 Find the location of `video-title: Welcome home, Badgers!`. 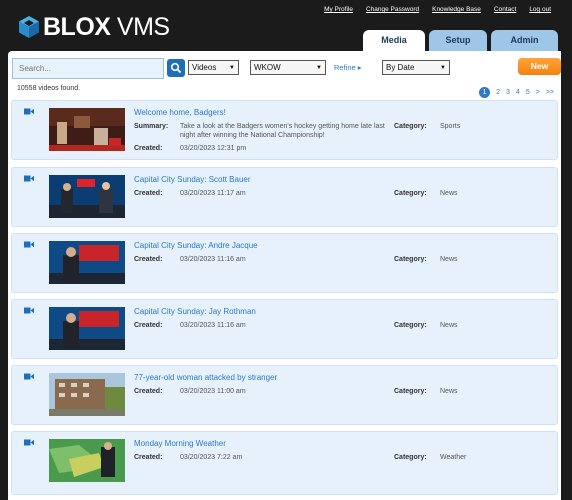

video-title: Welcome home, Badgers! is located at coordinates (180, 112).